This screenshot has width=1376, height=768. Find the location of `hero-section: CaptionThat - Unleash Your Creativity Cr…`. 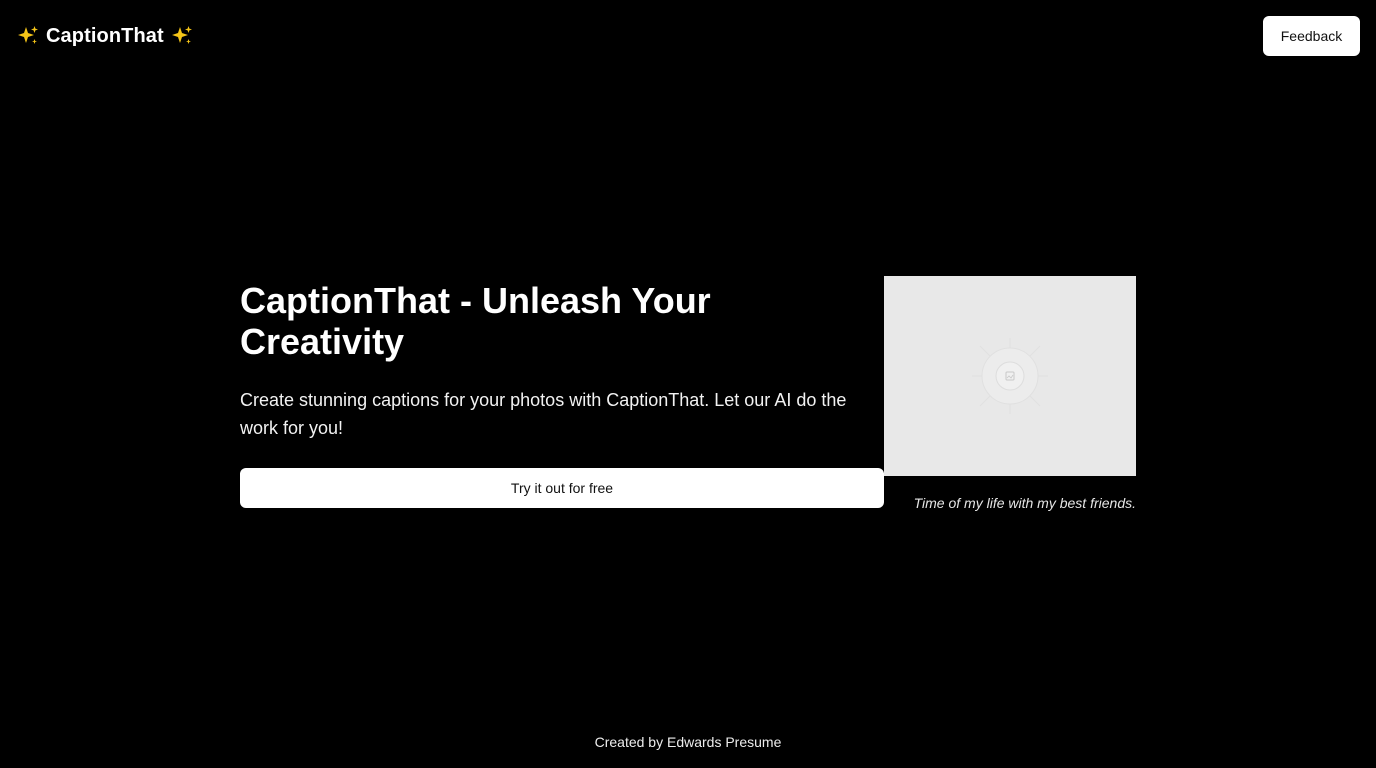

hero-section: CaptionThat - Unleash Your Creativity Cr… is located at coordinates (562, 394).